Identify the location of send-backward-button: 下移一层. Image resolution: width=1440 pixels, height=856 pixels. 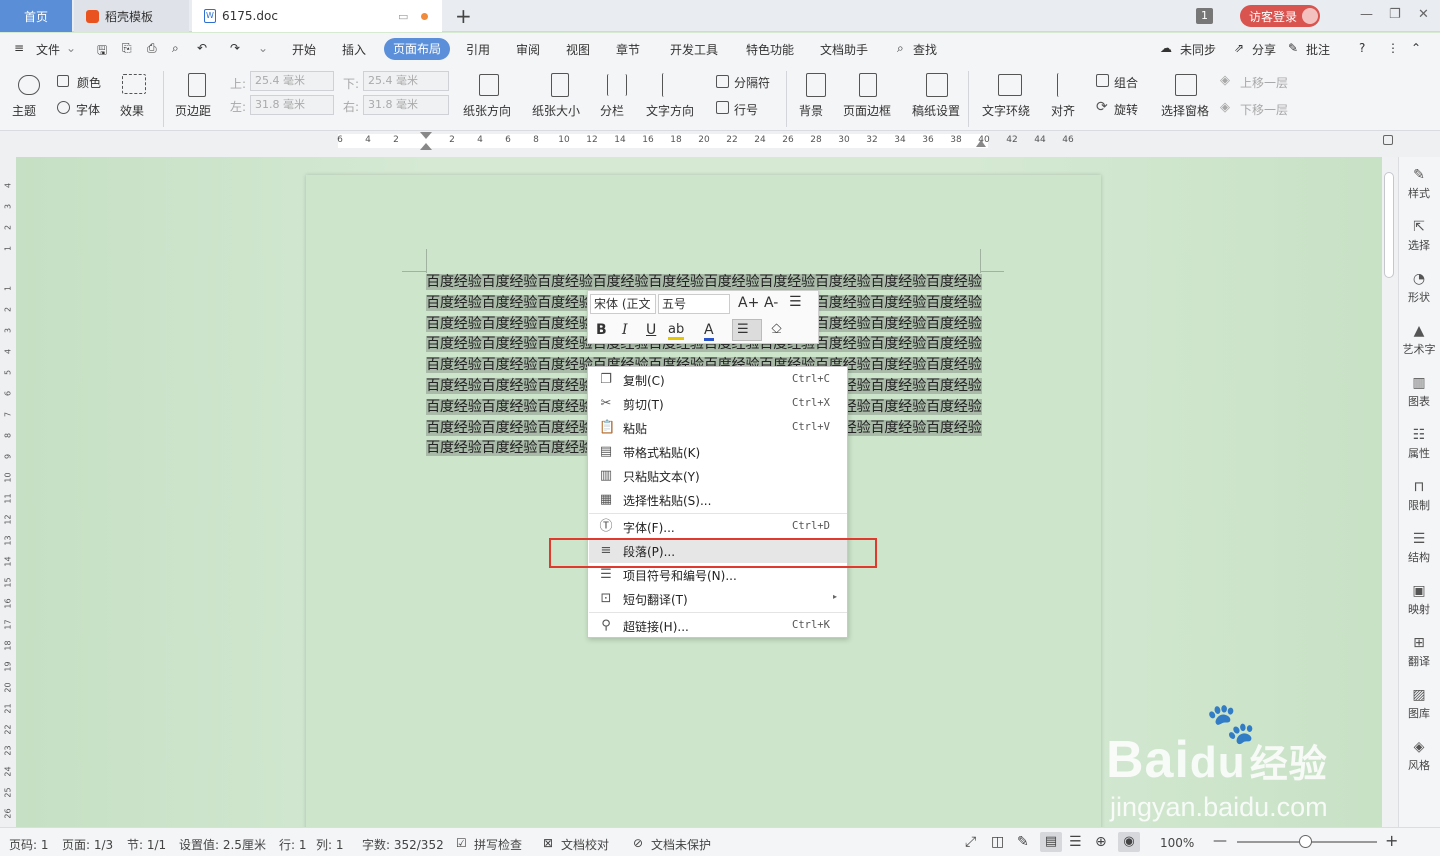
(1264, 109).